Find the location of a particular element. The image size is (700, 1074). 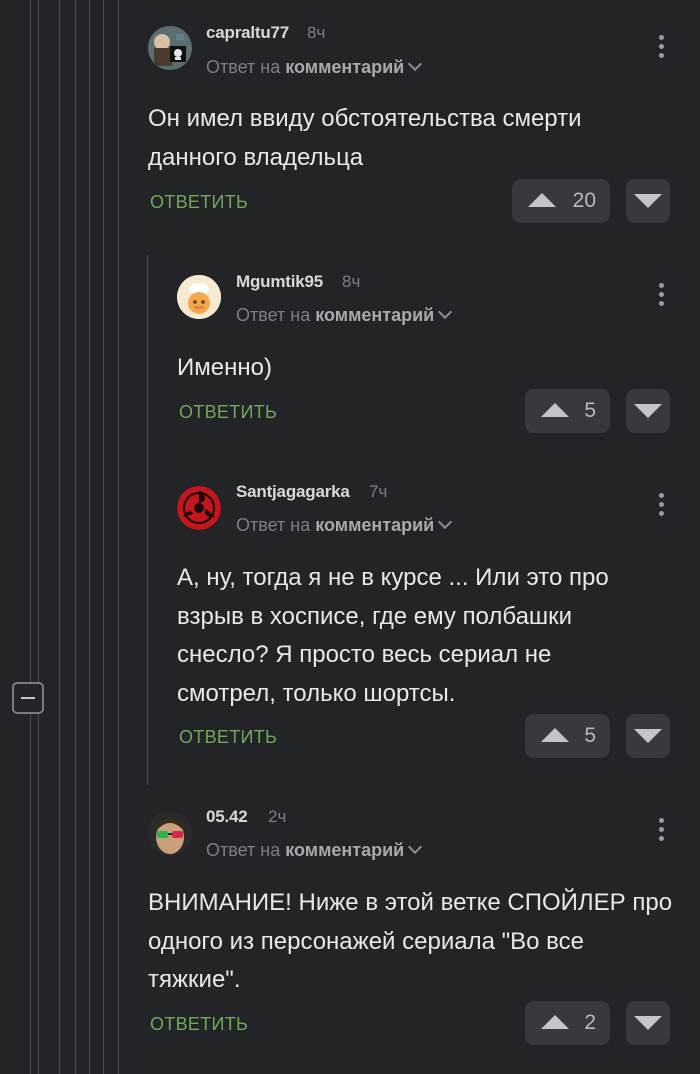

sunglasses-avatar-icon is located at coordinates (170, 833).